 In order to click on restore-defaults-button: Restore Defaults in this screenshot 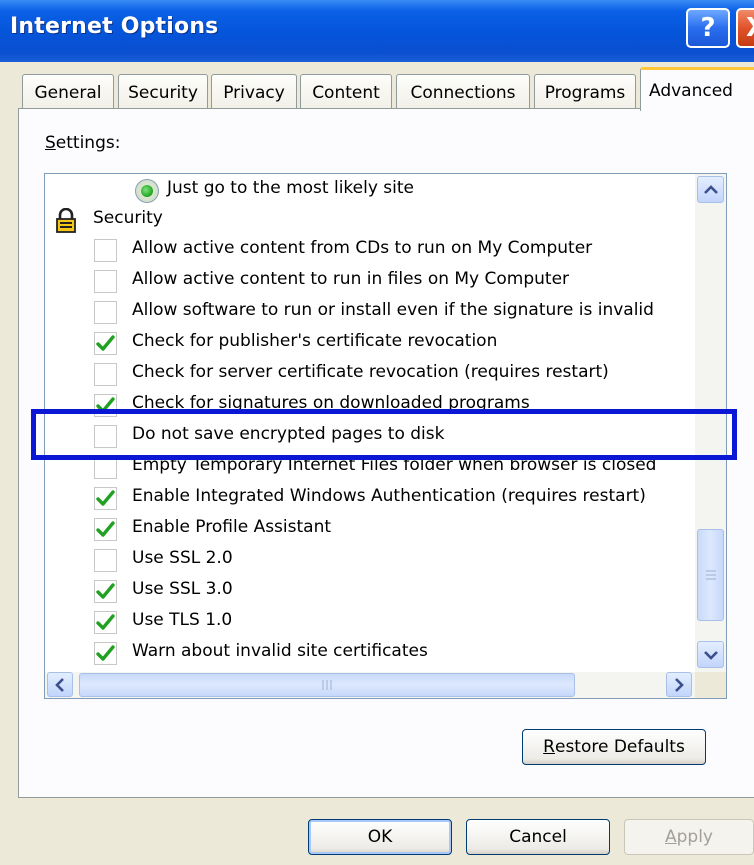, I will do `click(614, 747)`.